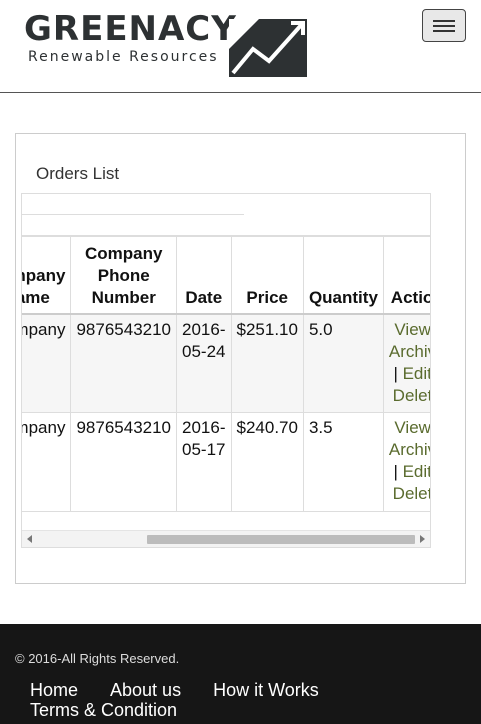 Image resolution: width=481 pixels, height=724 pixels. Describe the element at coordinates (124, 275) in the screenshot. I see `col-header-company-phone: Company Phone Number` at that location.